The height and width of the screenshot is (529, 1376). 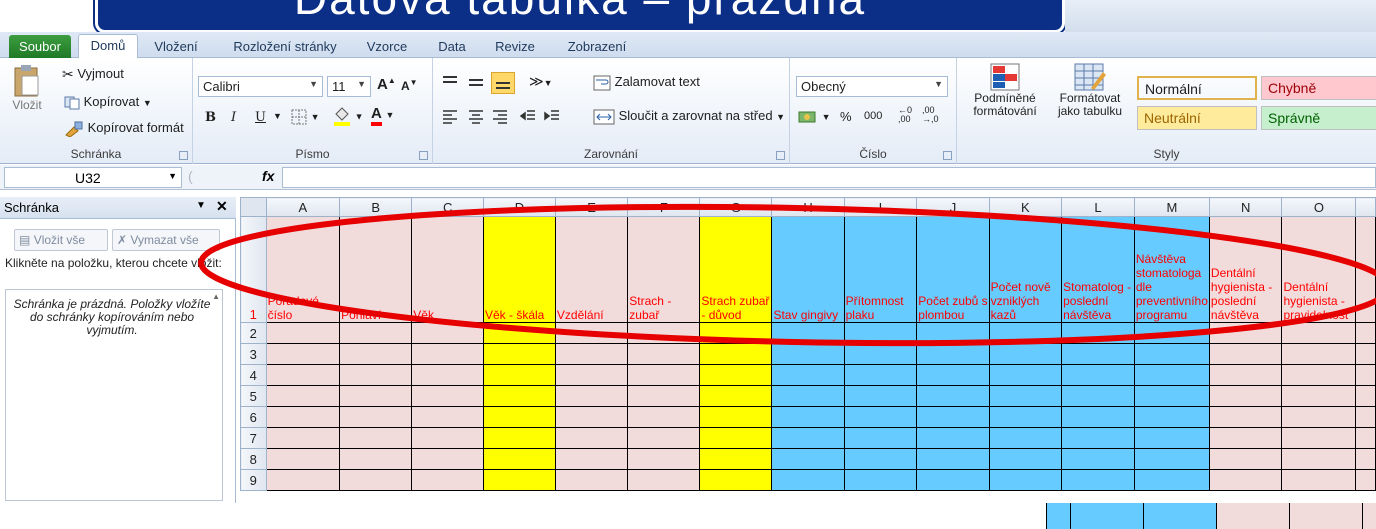 I want to click on header-cell: Pořadové číslo, so click(x=303, y=269).